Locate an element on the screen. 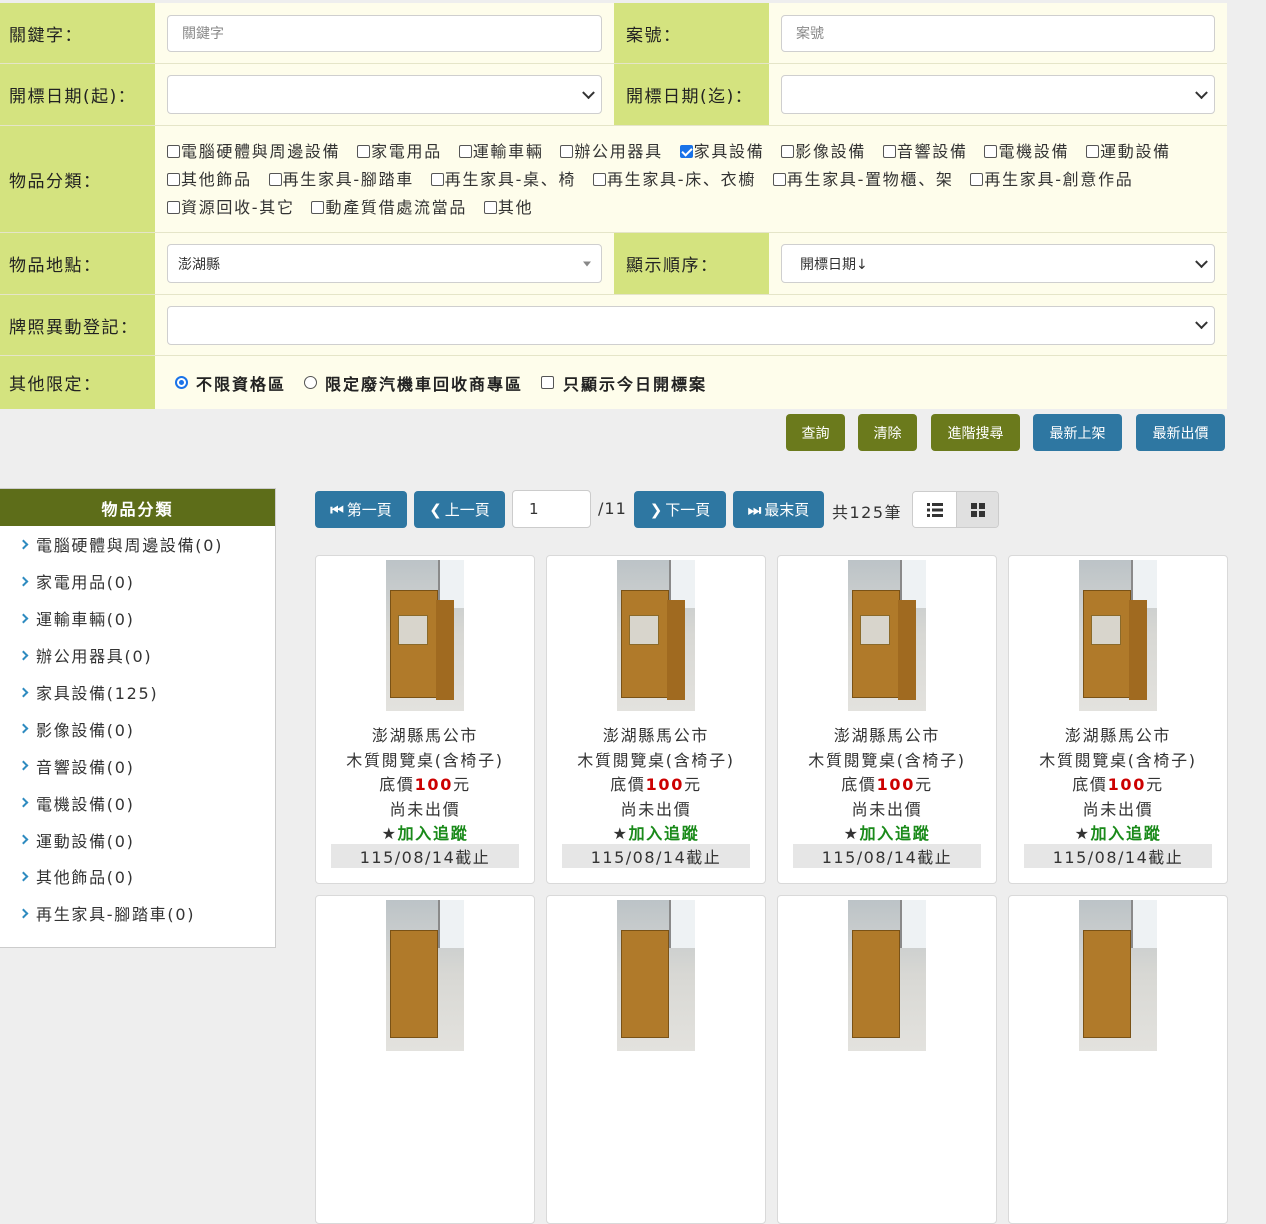  option-recycler-zone: 限定廢汽機車回收商專區 is located at coordinates (424, 383).